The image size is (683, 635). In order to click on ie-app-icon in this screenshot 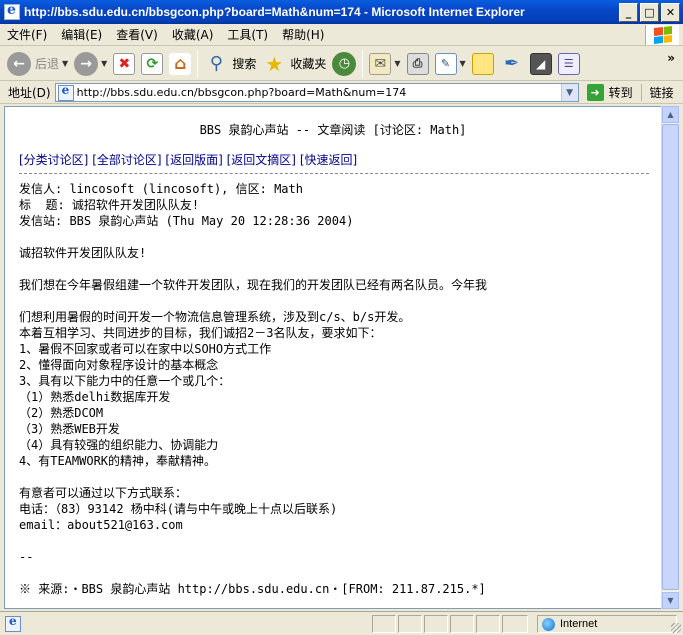, I will do `click(12, 11)`.